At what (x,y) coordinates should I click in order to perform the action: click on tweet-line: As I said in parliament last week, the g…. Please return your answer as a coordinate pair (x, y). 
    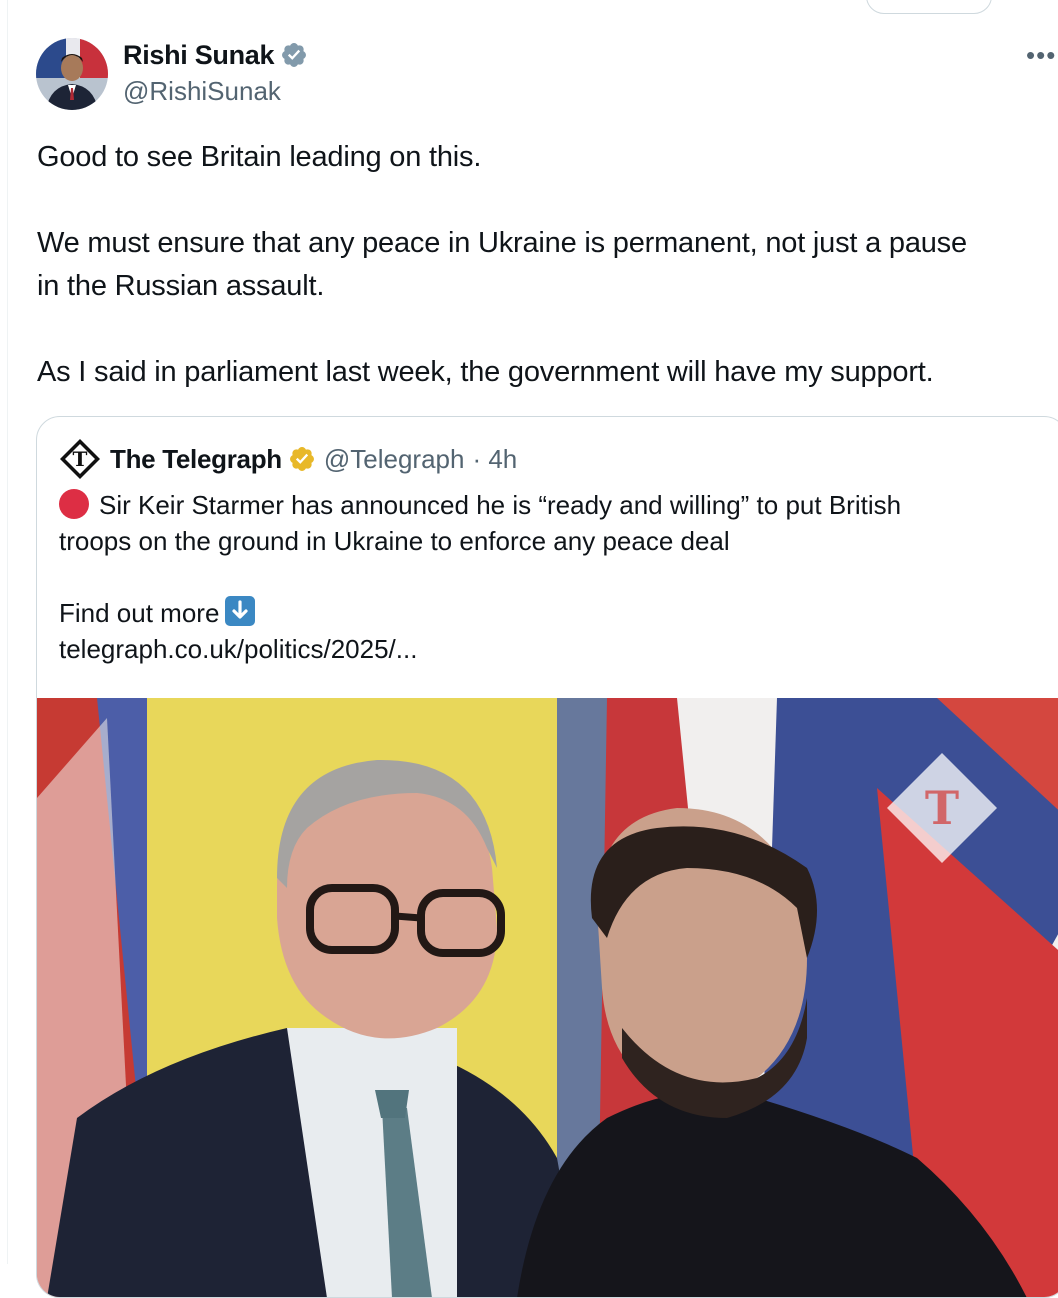
    Looking at the image, I should click on (485, 372).